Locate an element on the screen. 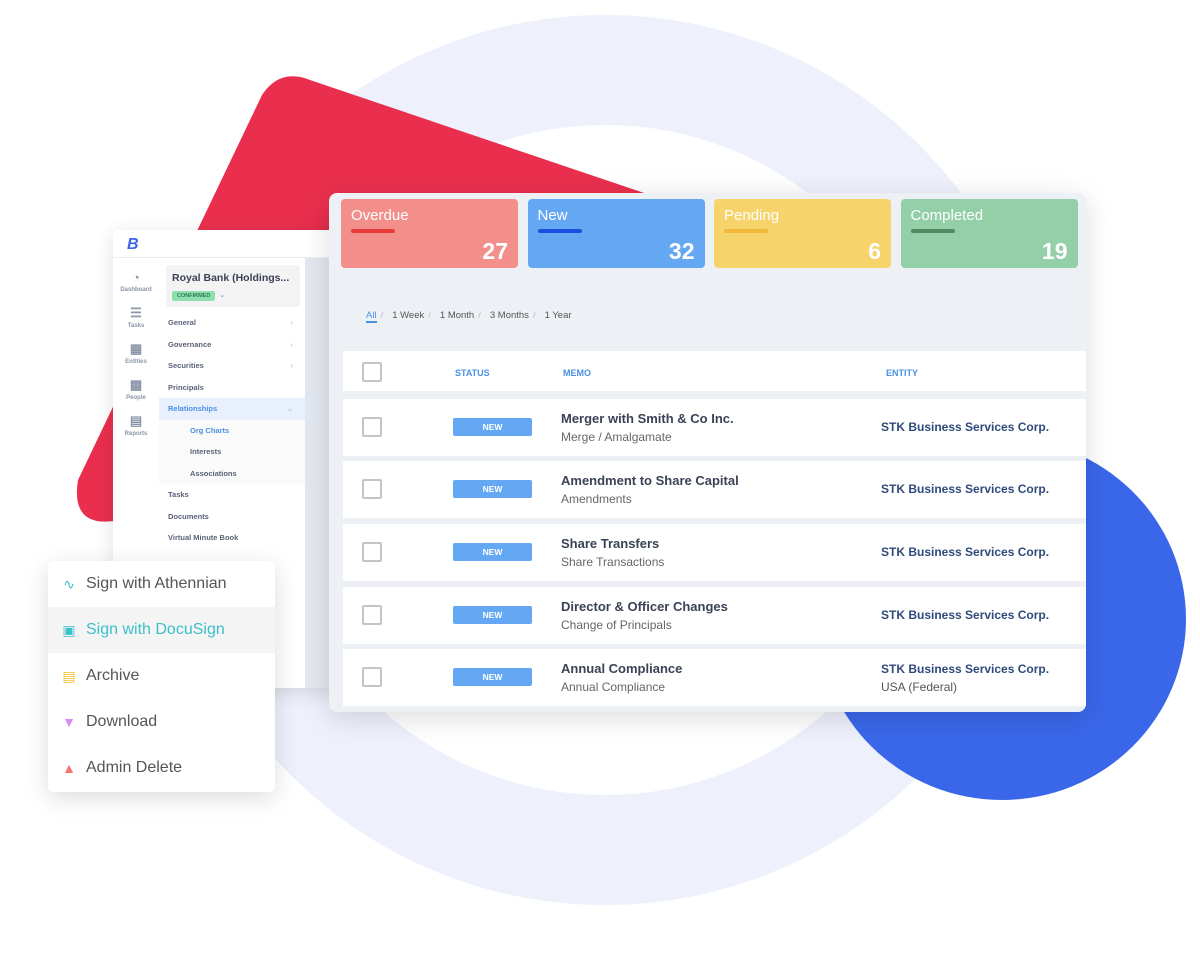 This screenshot has height=966, width=1200. card-count: 19 is located at coordinates (1054, 251).